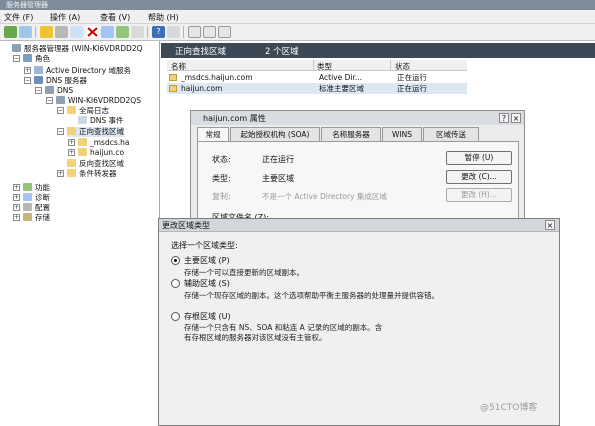 This screenshot has width=595, height=426. What do you see at coordinates (207, 316) in the screenshot?
I see `stub-zone-label: 存根区域 (U)` at bounding box center [207, 316].